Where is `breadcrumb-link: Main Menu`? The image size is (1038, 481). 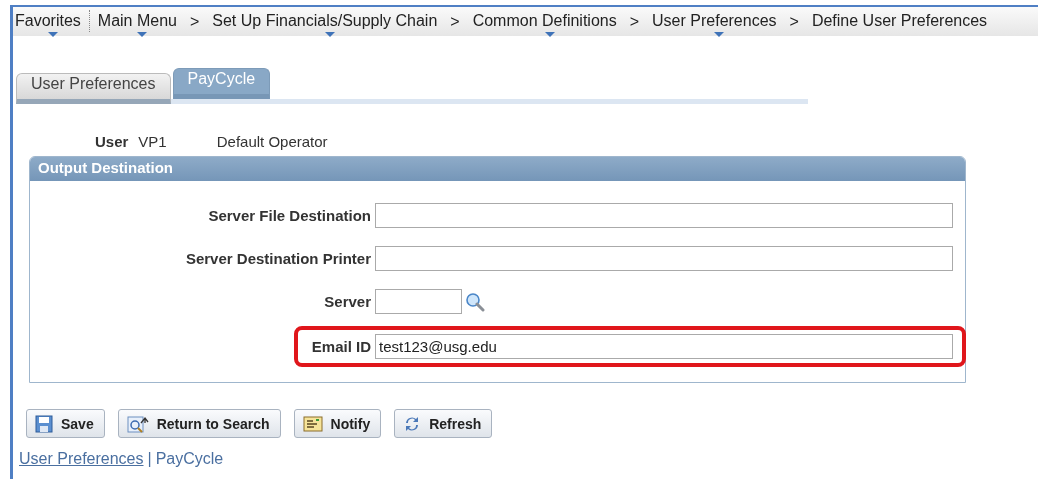
breadcrumb-link: Main Menu is located at coordinates (137, 21).